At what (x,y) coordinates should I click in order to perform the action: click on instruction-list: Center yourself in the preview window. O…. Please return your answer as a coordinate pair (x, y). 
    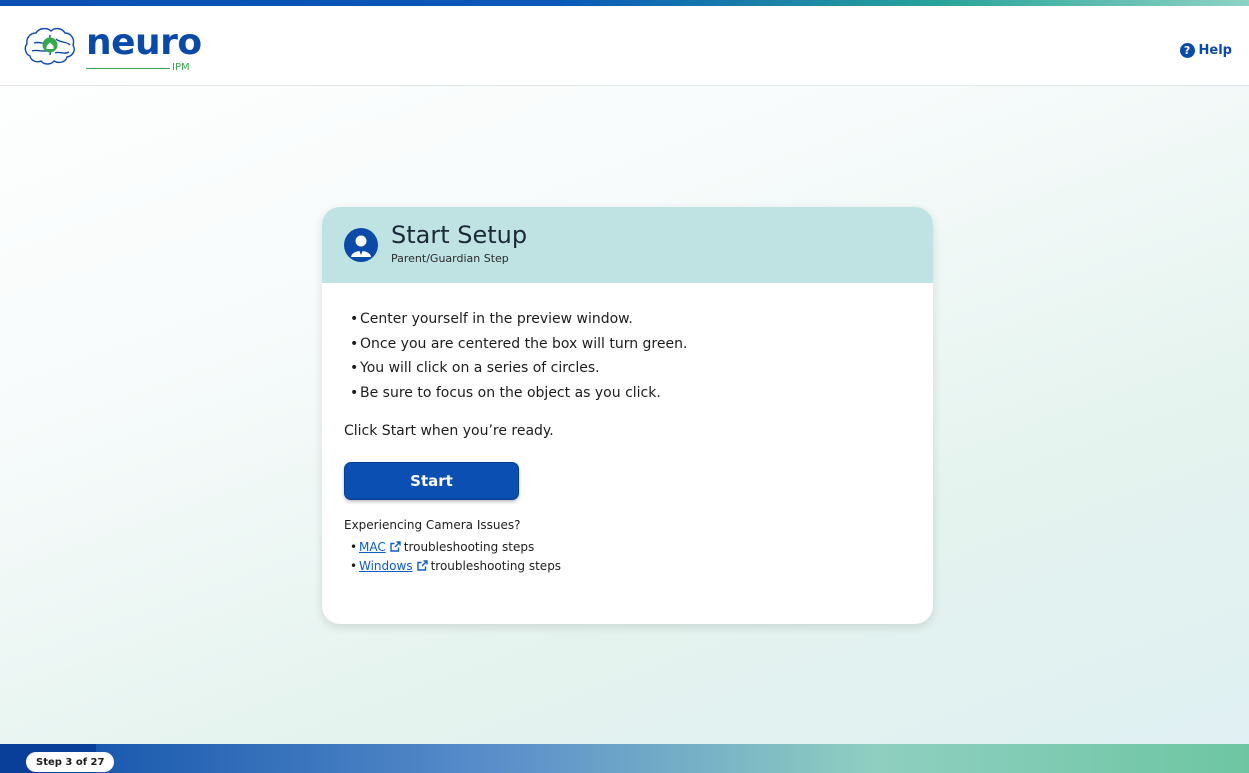
    Looking at the image, I should click on (627, 356).